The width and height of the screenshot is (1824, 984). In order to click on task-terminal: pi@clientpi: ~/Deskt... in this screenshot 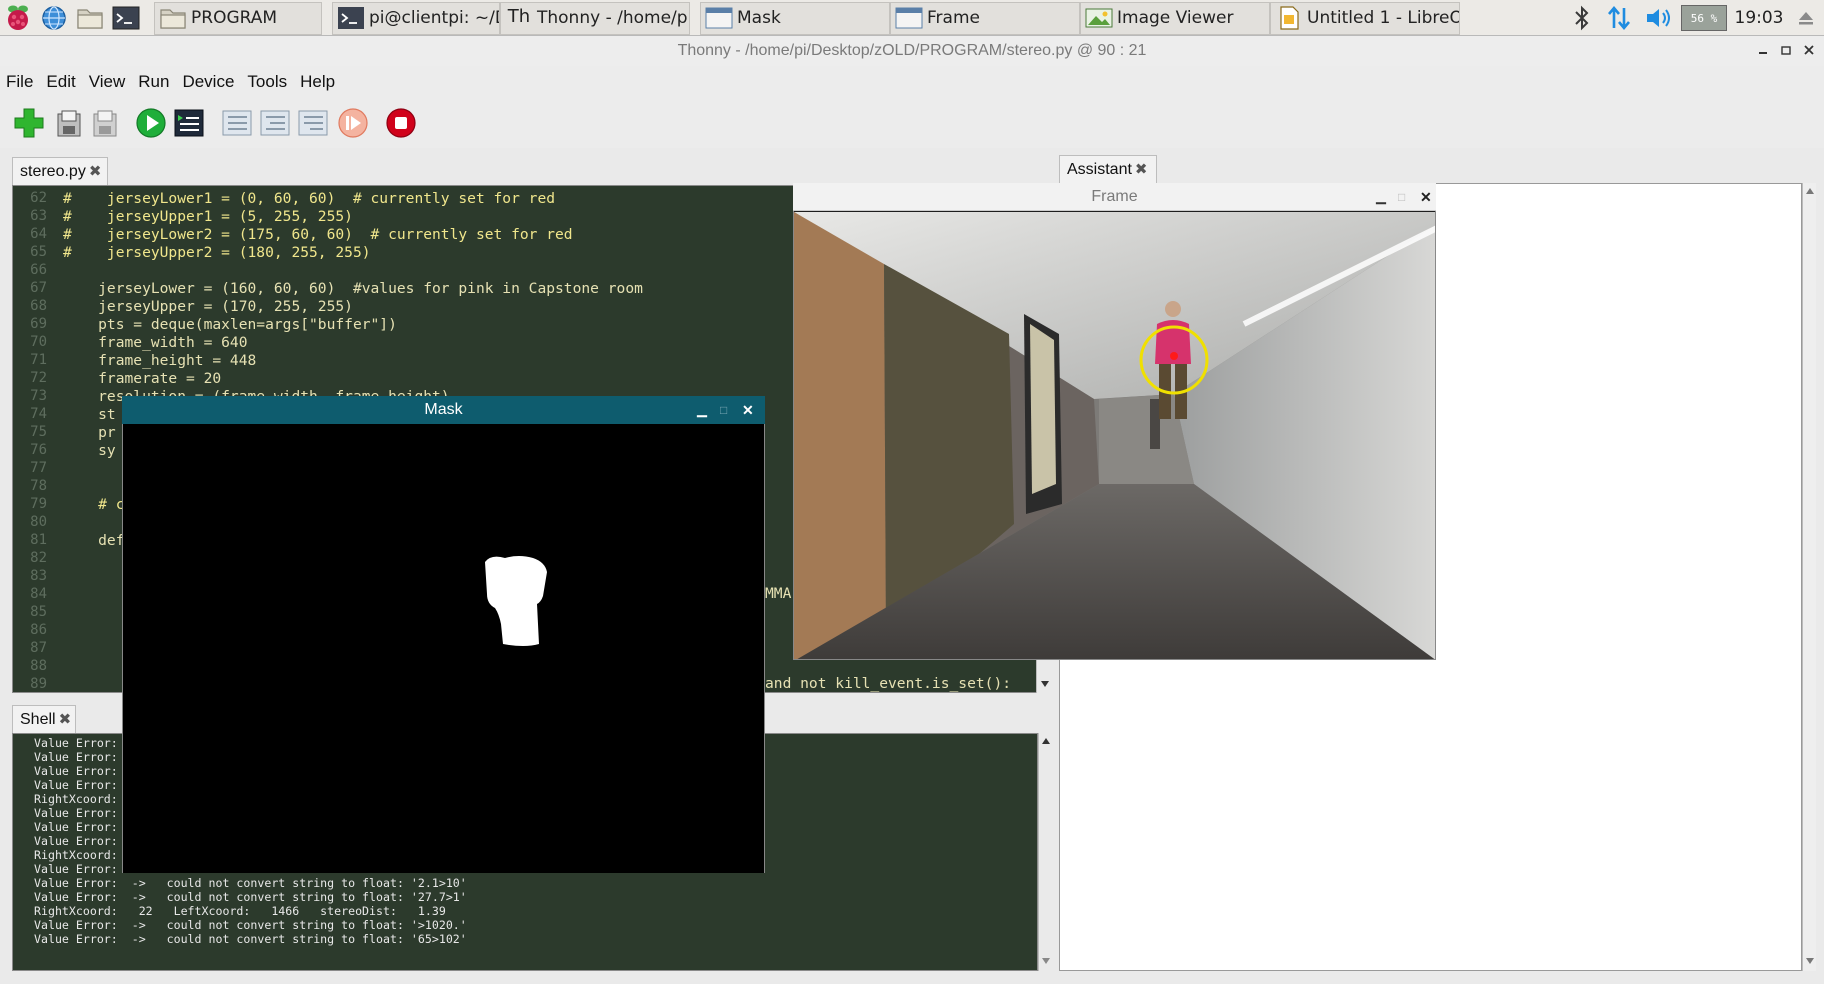, I will do `click(416, 18)`.